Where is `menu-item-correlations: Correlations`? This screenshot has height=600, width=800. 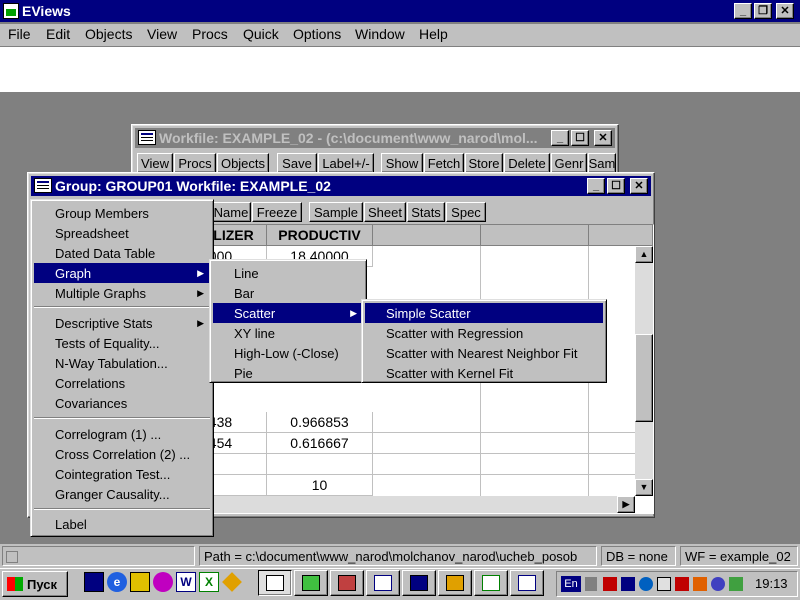
menu-item-correlations: Correlations is located at coordinates (122, 383).